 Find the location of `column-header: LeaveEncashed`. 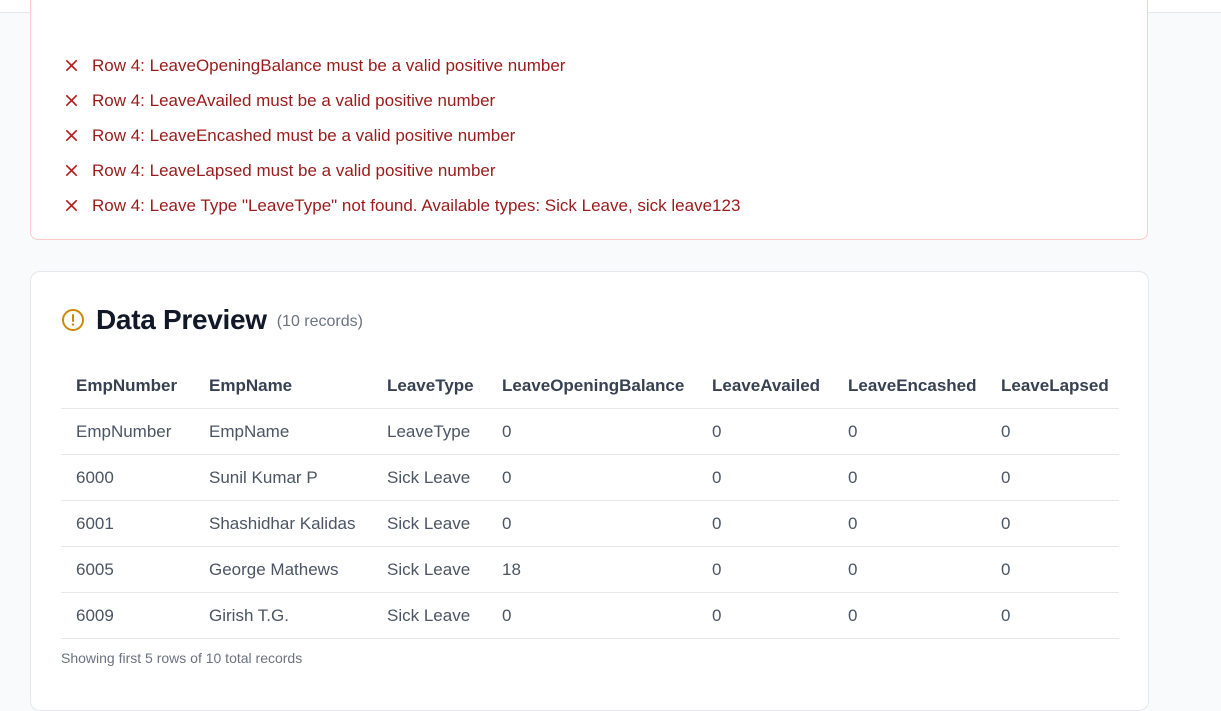

column-header: LeaveEncashed is located at coordinates (909, 386).